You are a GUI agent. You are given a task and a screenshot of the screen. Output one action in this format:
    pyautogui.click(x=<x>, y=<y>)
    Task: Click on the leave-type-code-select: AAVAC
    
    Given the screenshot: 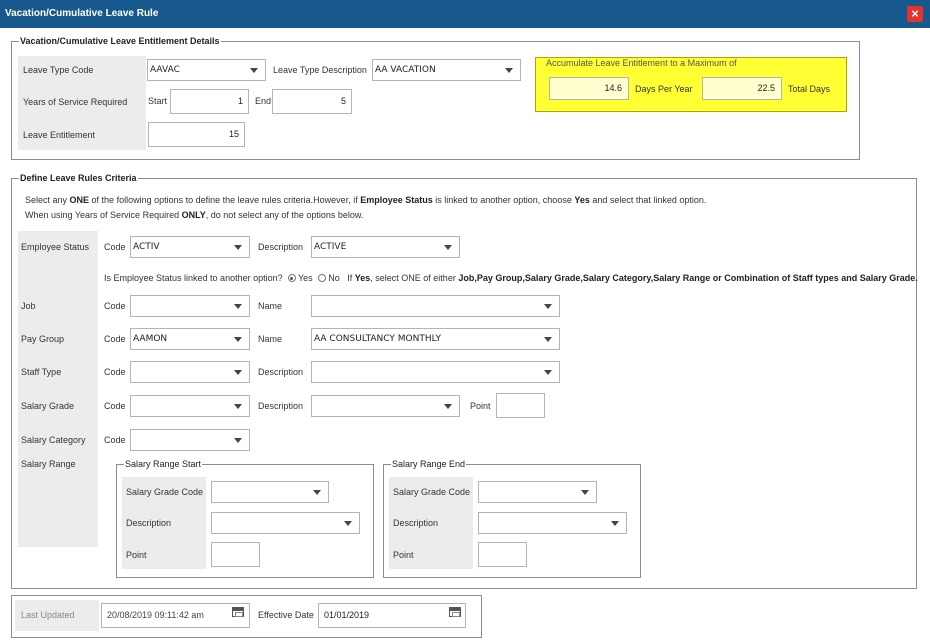 What is the action you would take?
    pyautogui.click(x=206, y=70)
    